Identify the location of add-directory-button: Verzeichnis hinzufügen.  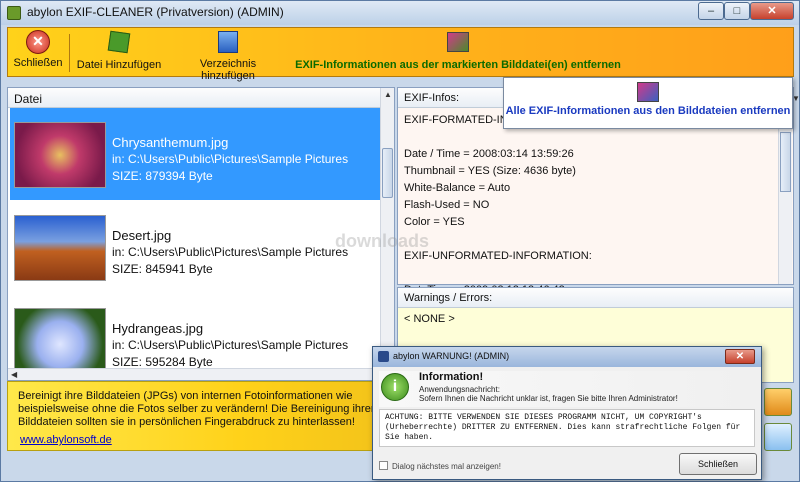
(228, 56).